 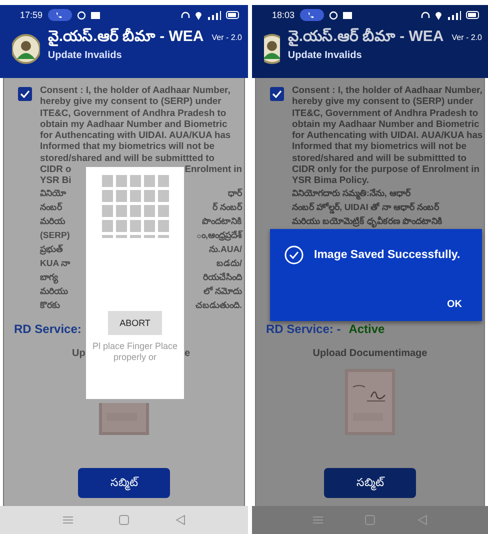 I want to click on consent-text: ధార్, so click(x=235, y=193).